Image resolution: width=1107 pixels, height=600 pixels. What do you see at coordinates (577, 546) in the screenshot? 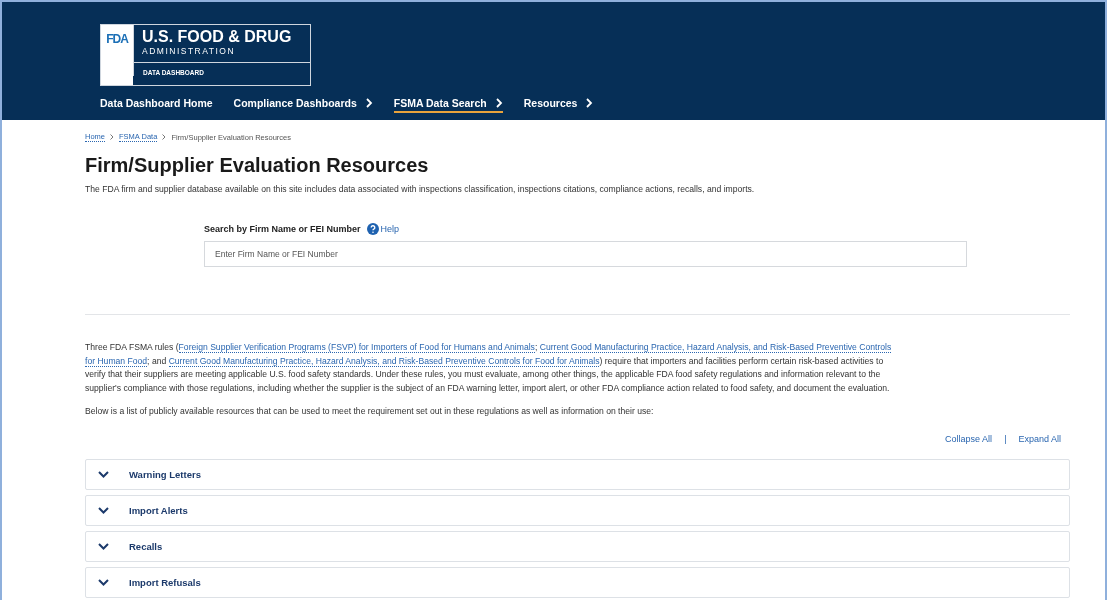
I see `accordion-header: Recalls` at bounding box center [577, 546].